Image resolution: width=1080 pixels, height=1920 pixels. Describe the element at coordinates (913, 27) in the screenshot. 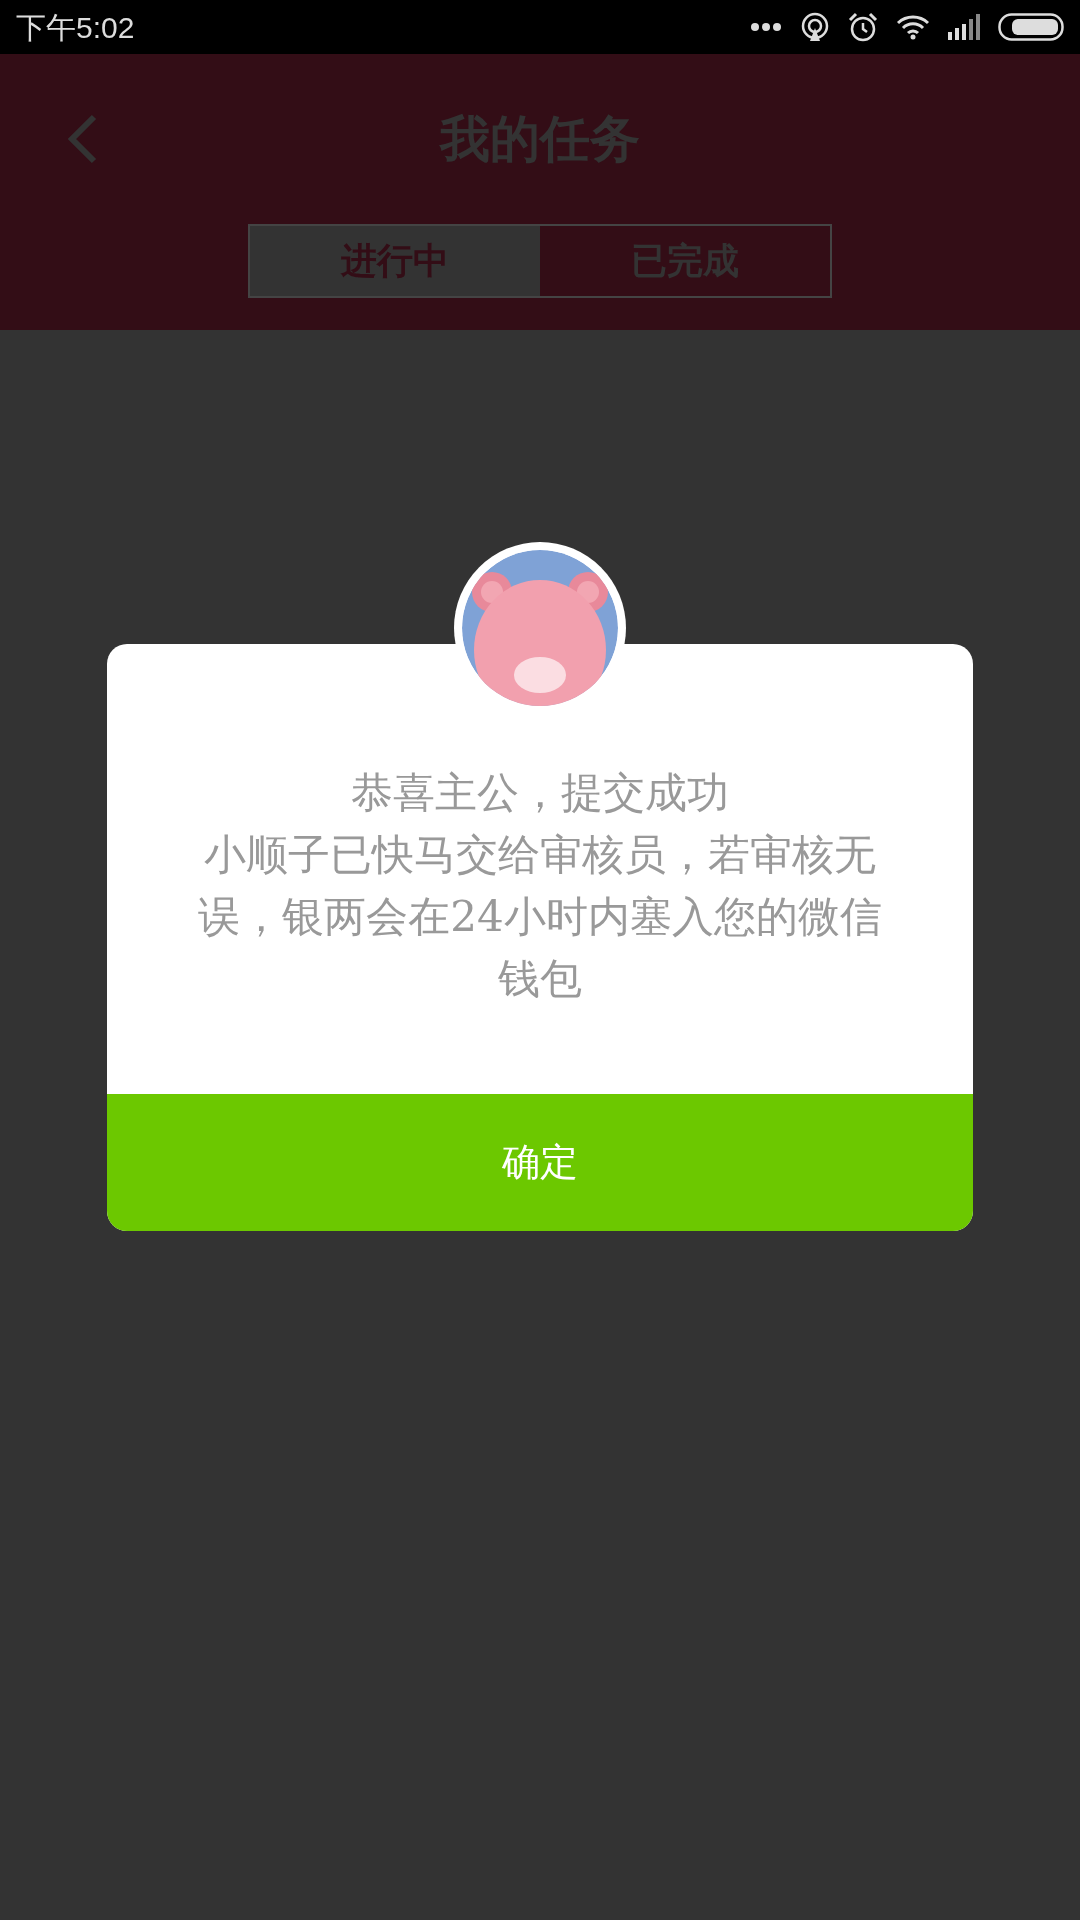

I see `wifi-icon` at that location.